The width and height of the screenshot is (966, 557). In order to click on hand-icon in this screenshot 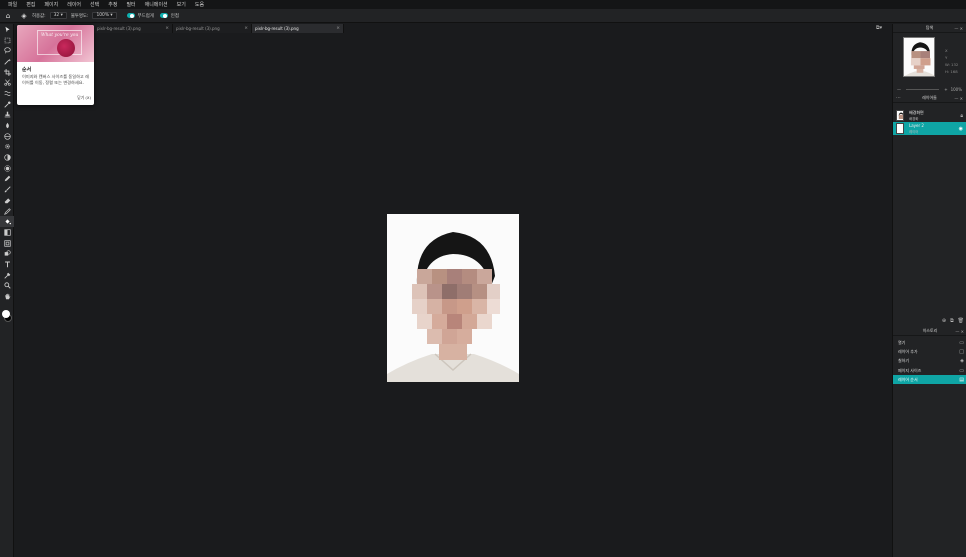, I will do `click(7, 296)`.